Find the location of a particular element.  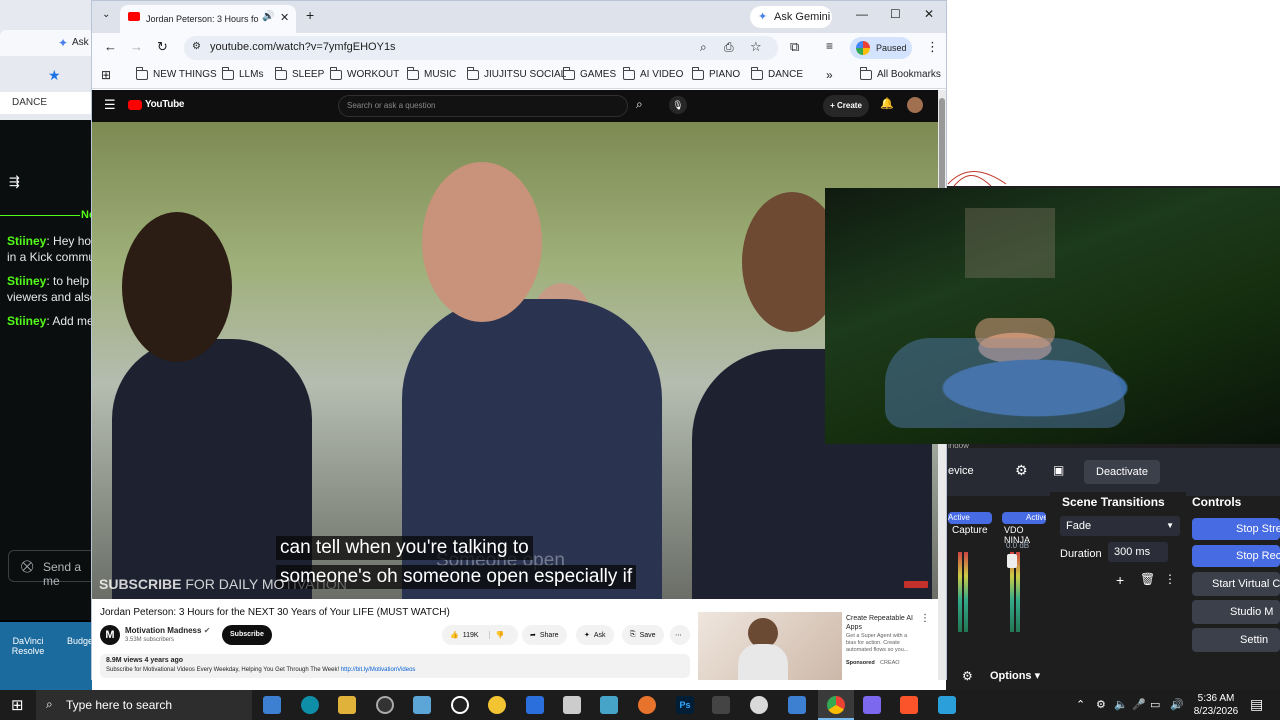

minimize-icon: — is located at coordinates (862, 14).